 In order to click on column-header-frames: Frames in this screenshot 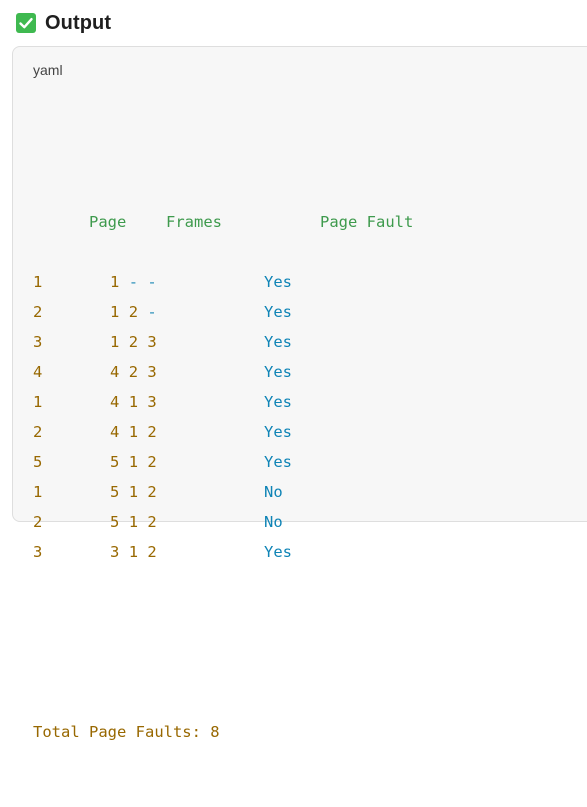, I will do `click(194, 222)`.